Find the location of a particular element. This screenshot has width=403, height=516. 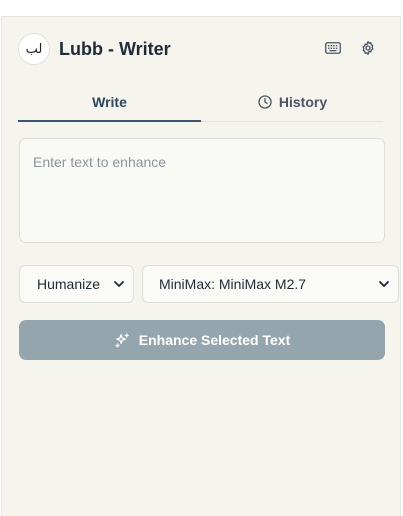

clock-icon is located at coordinates (265, 102).